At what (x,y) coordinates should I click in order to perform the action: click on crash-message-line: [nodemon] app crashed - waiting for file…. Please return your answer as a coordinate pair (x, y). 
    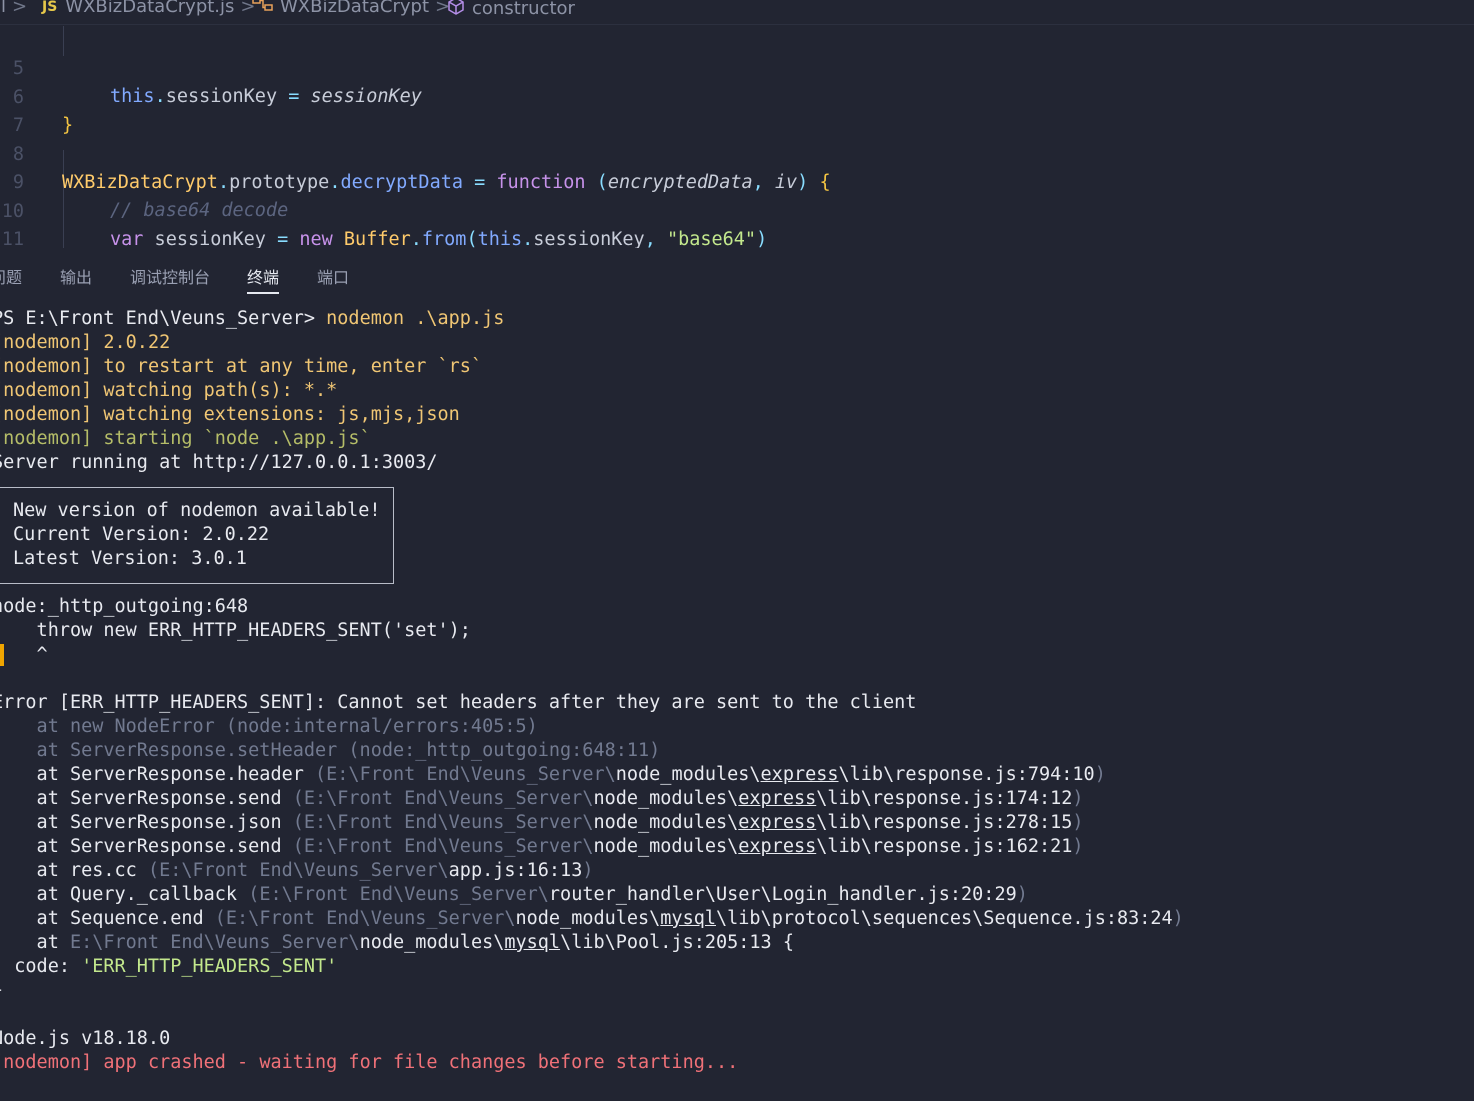
    Looking at the image, I should click on (369, 1062).